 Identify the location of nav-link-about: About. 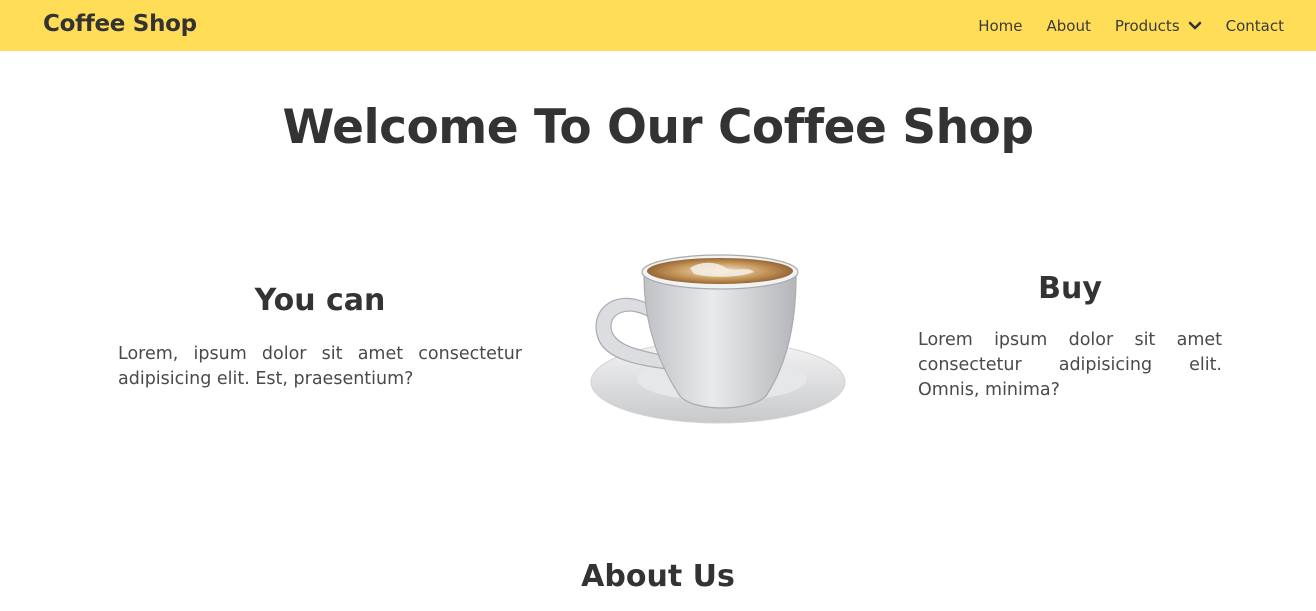
(1069, 26).